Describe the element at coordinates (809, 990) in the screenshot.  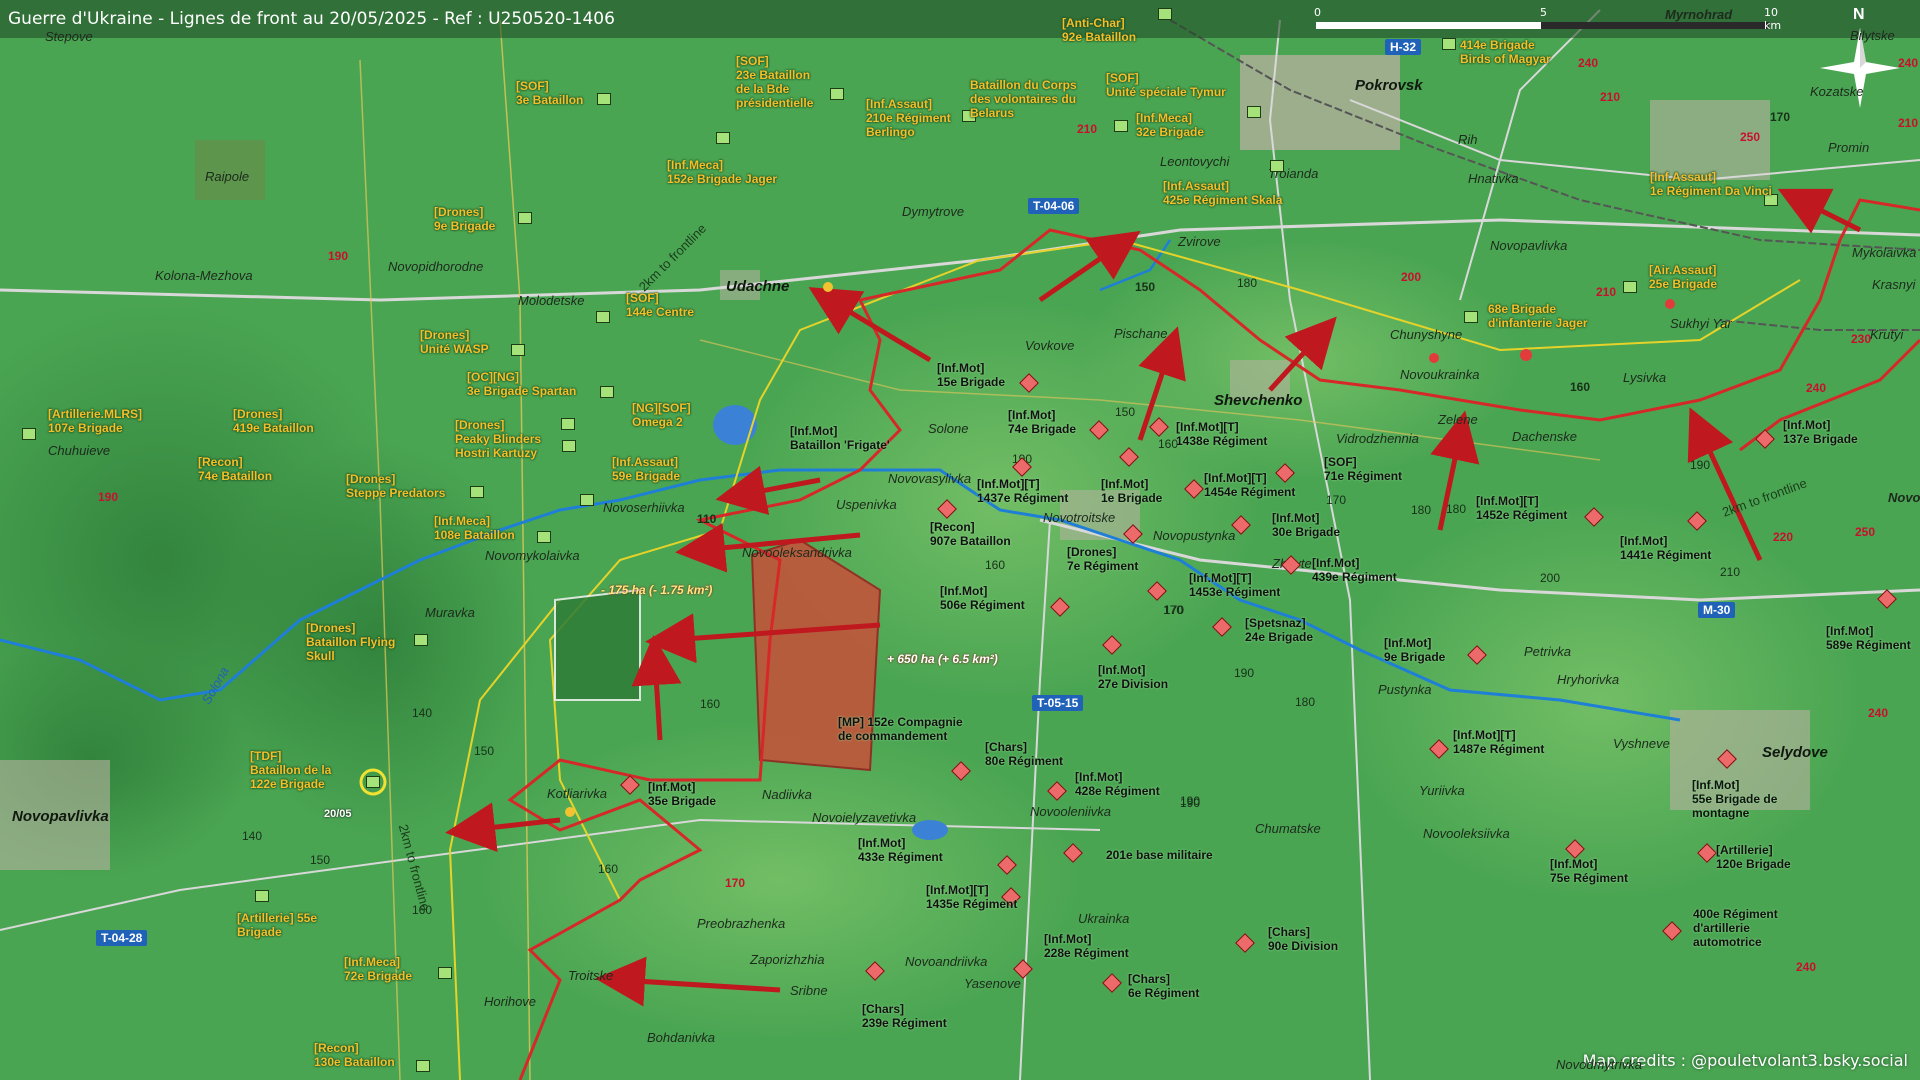
I see `town-label: Sribne` at that location.